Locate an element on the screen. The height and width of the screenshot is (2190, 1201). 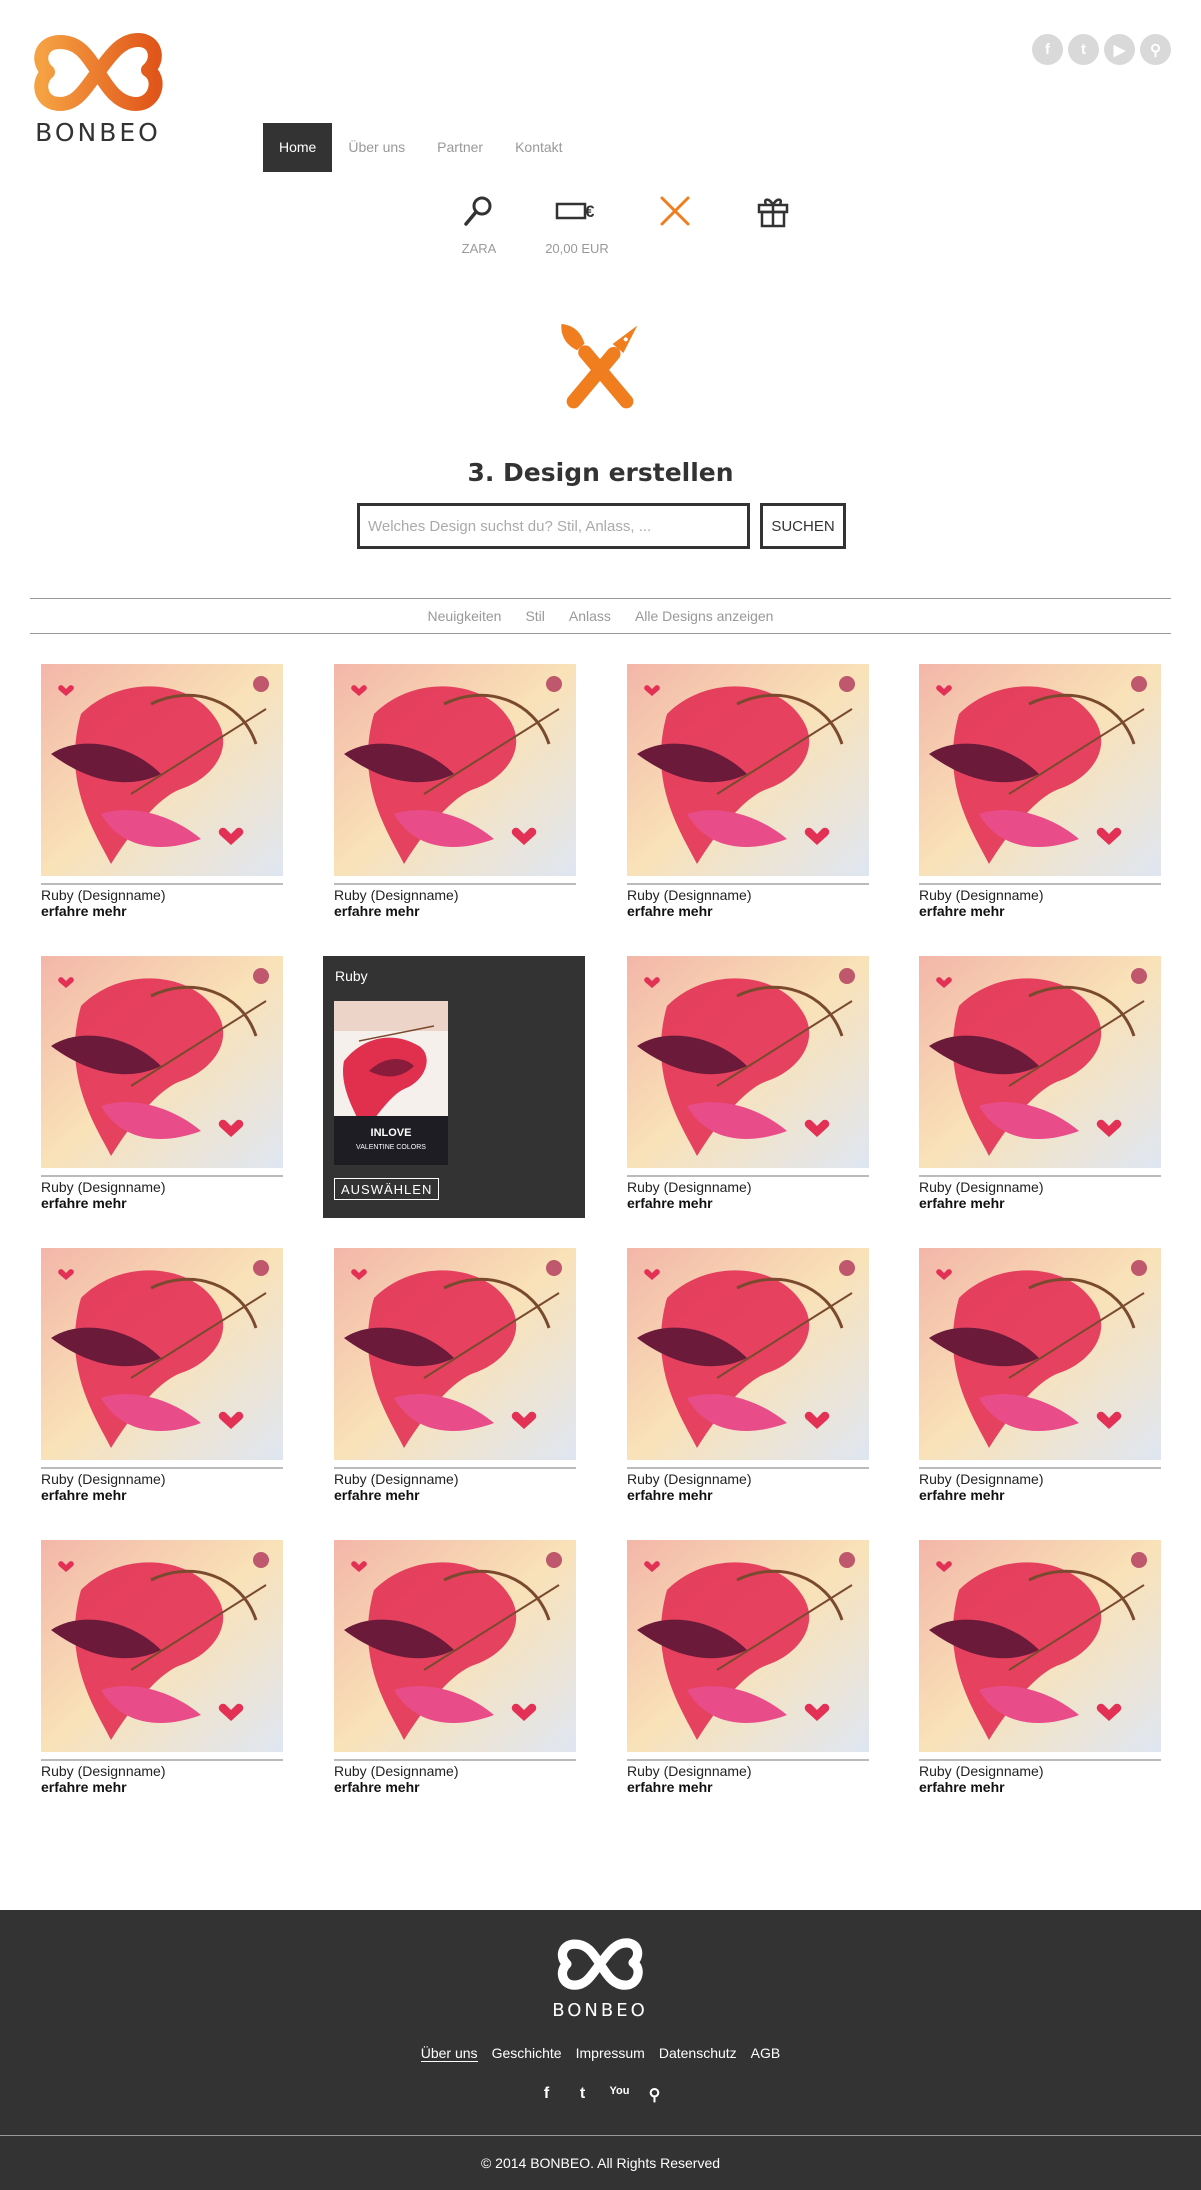
step-gift is located at coordinates (773, 225).